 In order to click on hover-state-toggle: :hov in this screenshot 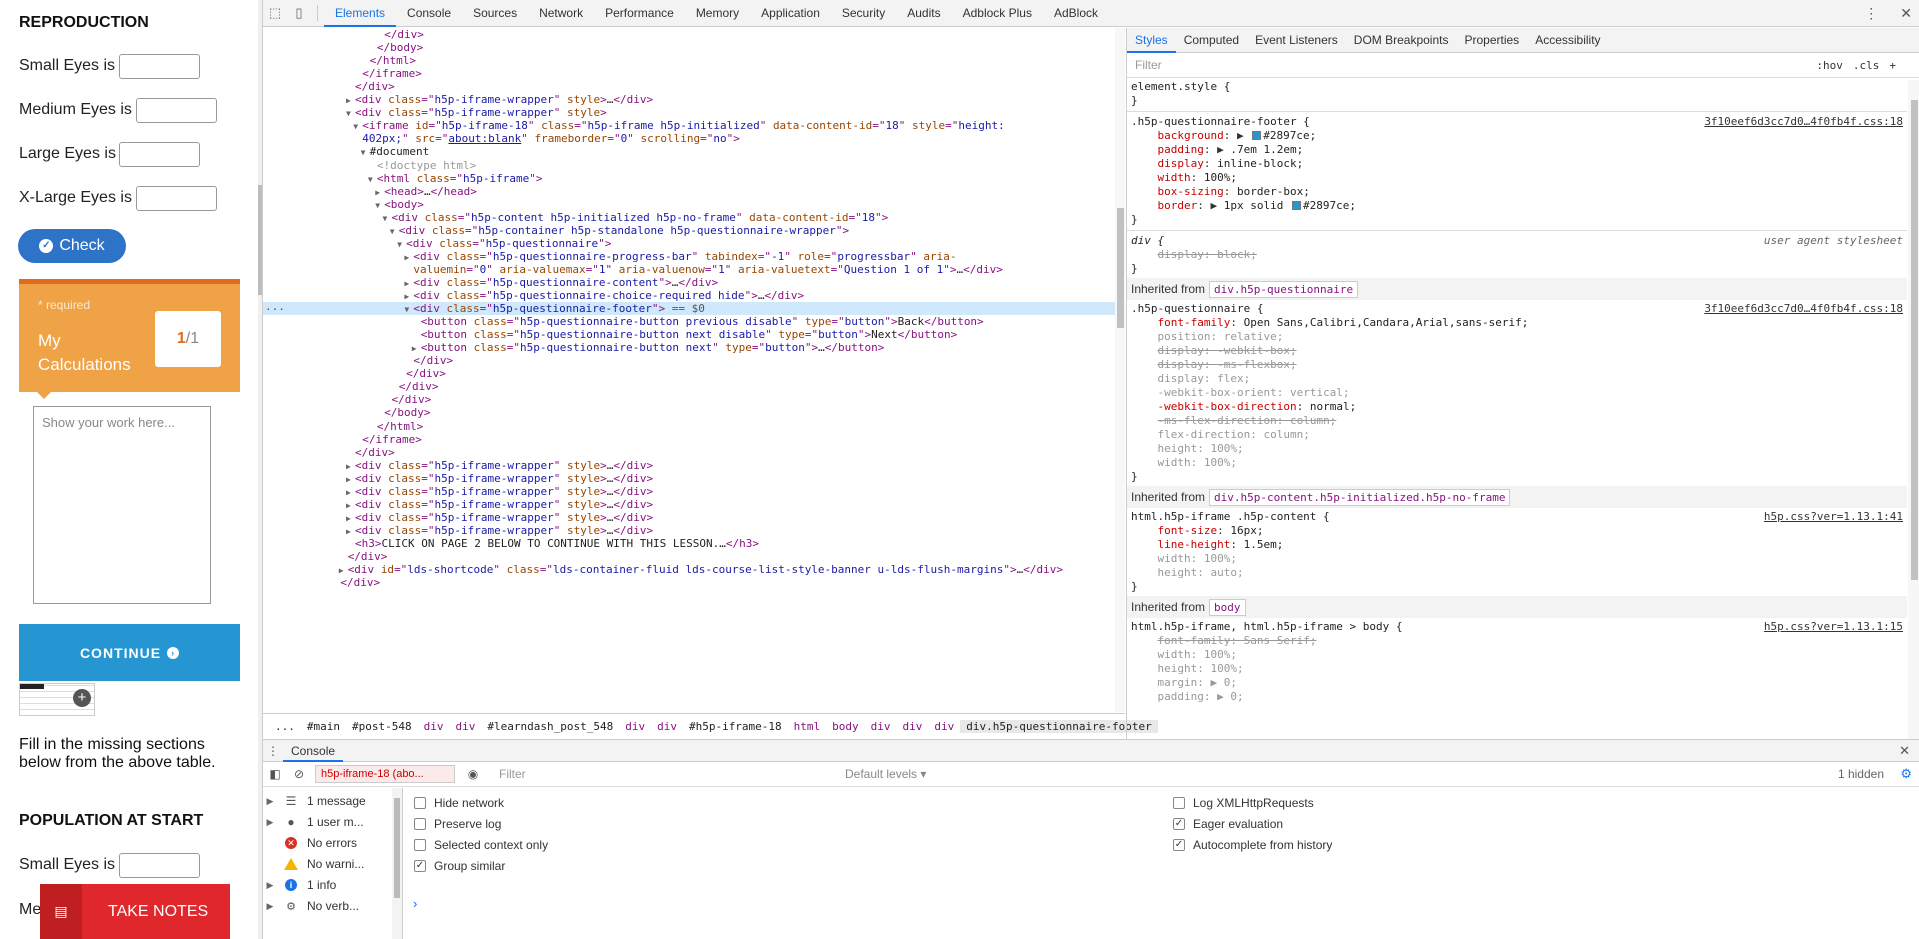, I will do `click(1829, 65)`.